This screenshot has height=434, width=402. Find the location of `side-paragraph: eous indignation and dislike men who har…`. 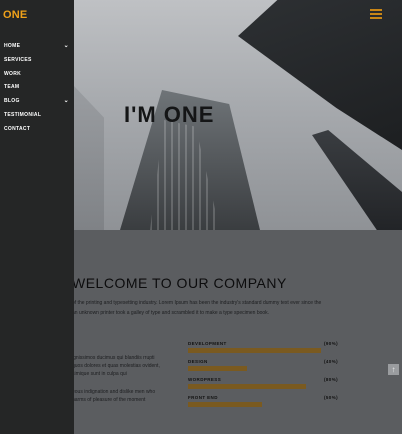

side-paragraph: eous indignation and dislike men who har… is located at coordinates (114, 396).